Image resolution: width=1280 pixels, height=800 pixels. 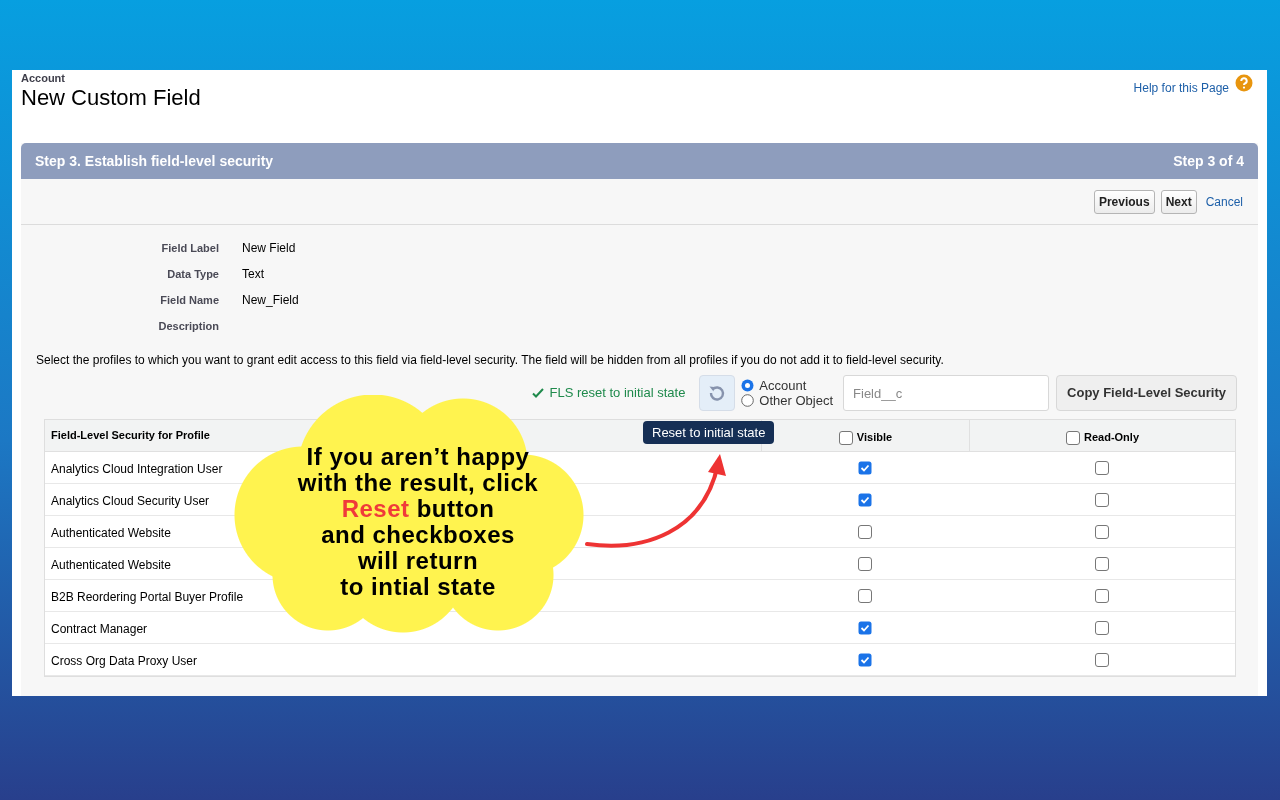 I want to click on field-label: Field Name, so click(x=189, y=299).